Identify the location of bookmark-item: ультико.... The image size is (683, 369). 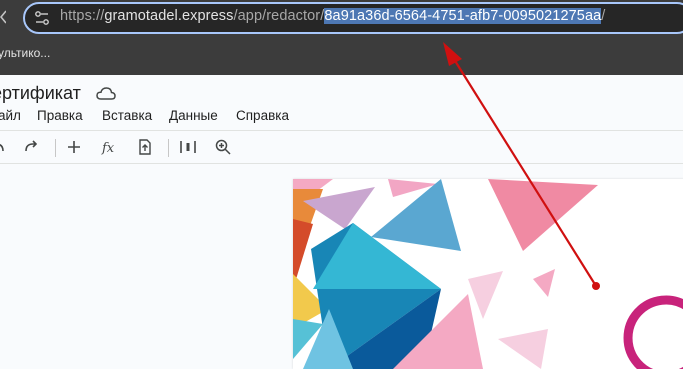
(25, 53).